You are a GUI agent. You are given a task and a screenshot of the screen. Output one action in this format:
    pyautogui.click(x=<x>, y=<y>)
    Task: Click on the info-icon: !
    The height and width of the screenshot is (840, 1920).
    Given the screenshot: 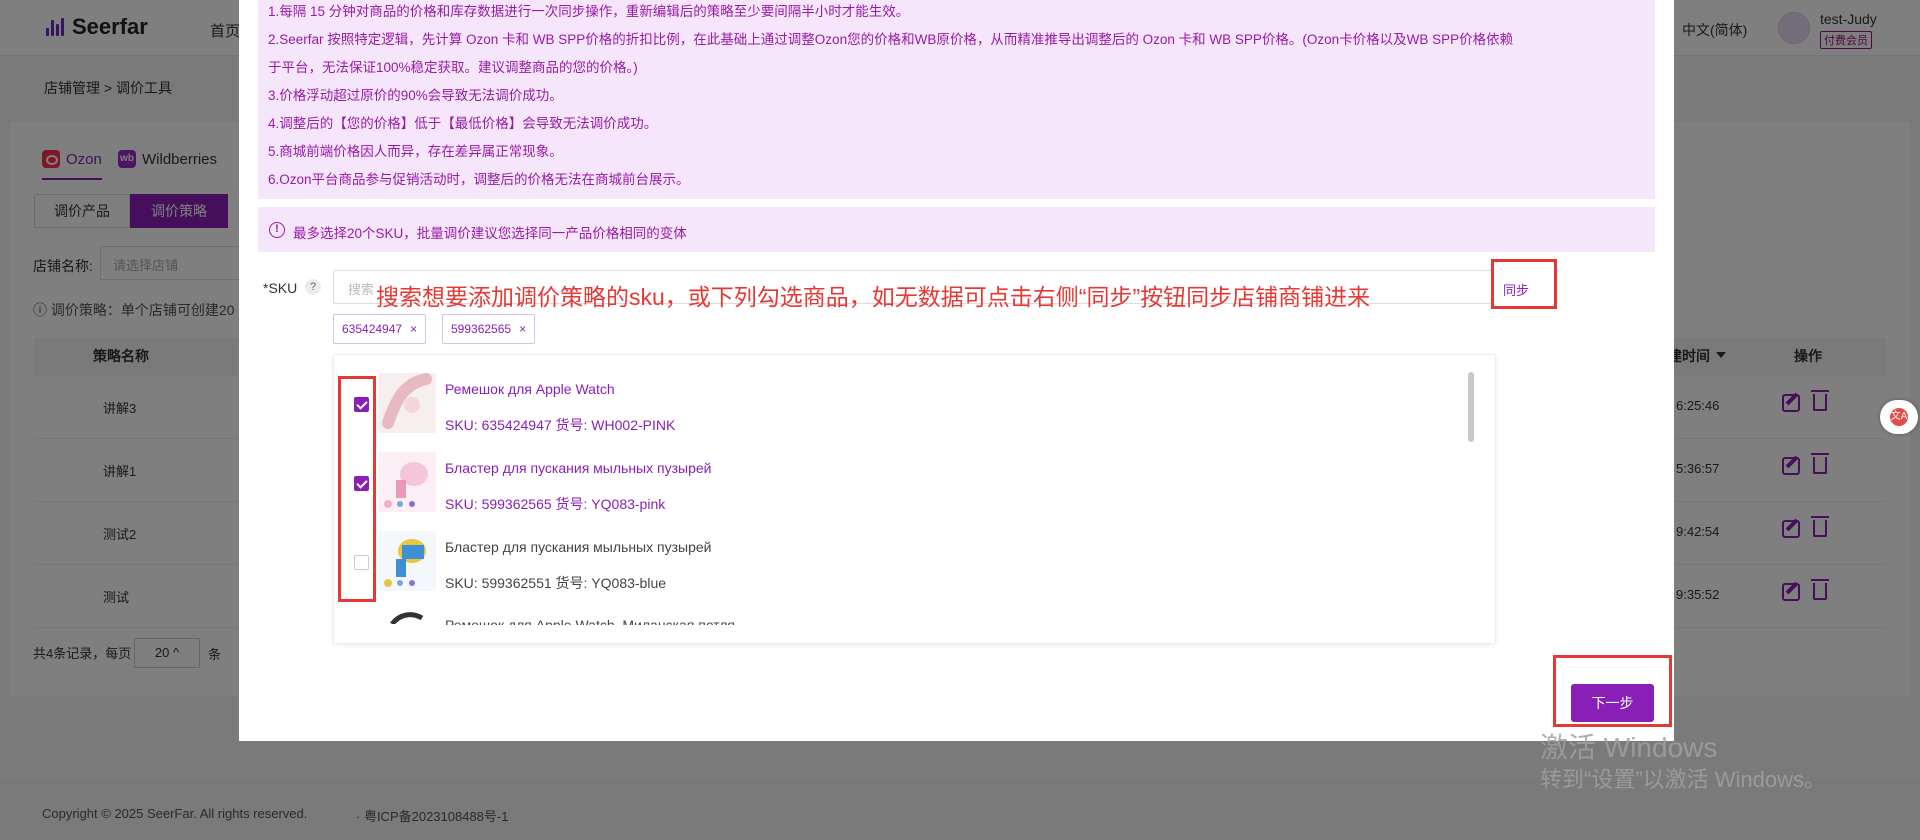 What is the action you would take?
    pyautogui.click(x=277, y=230)
    